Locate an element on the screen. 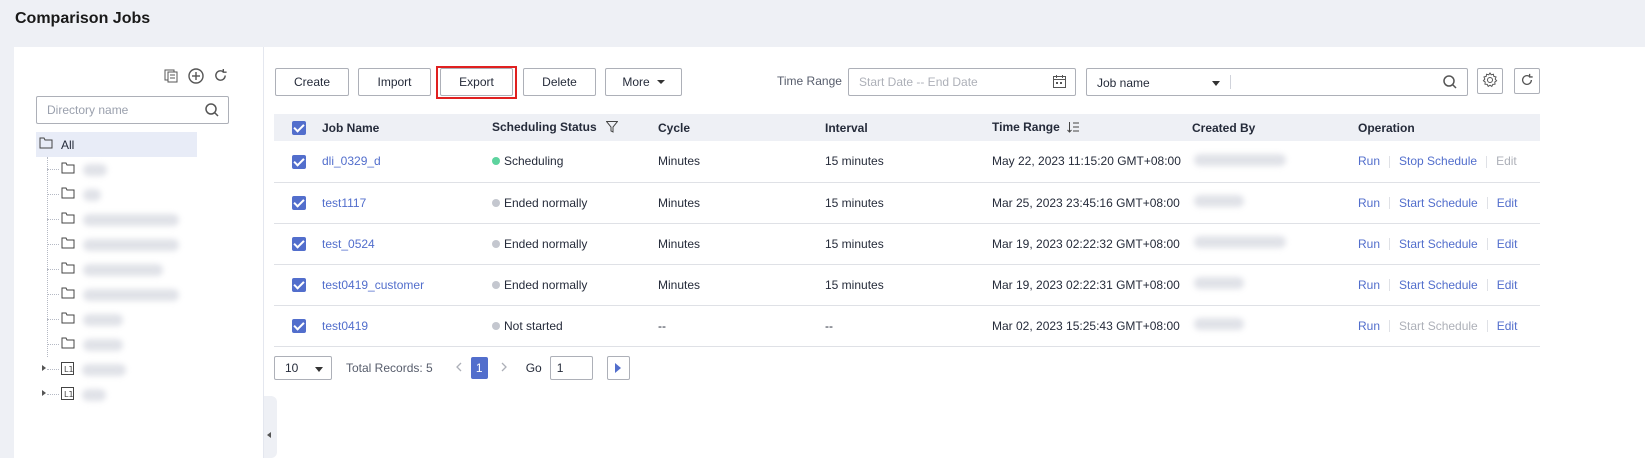 The image size is (1645, 458). go-page-input: 1 is located at coordinates (571, 368).